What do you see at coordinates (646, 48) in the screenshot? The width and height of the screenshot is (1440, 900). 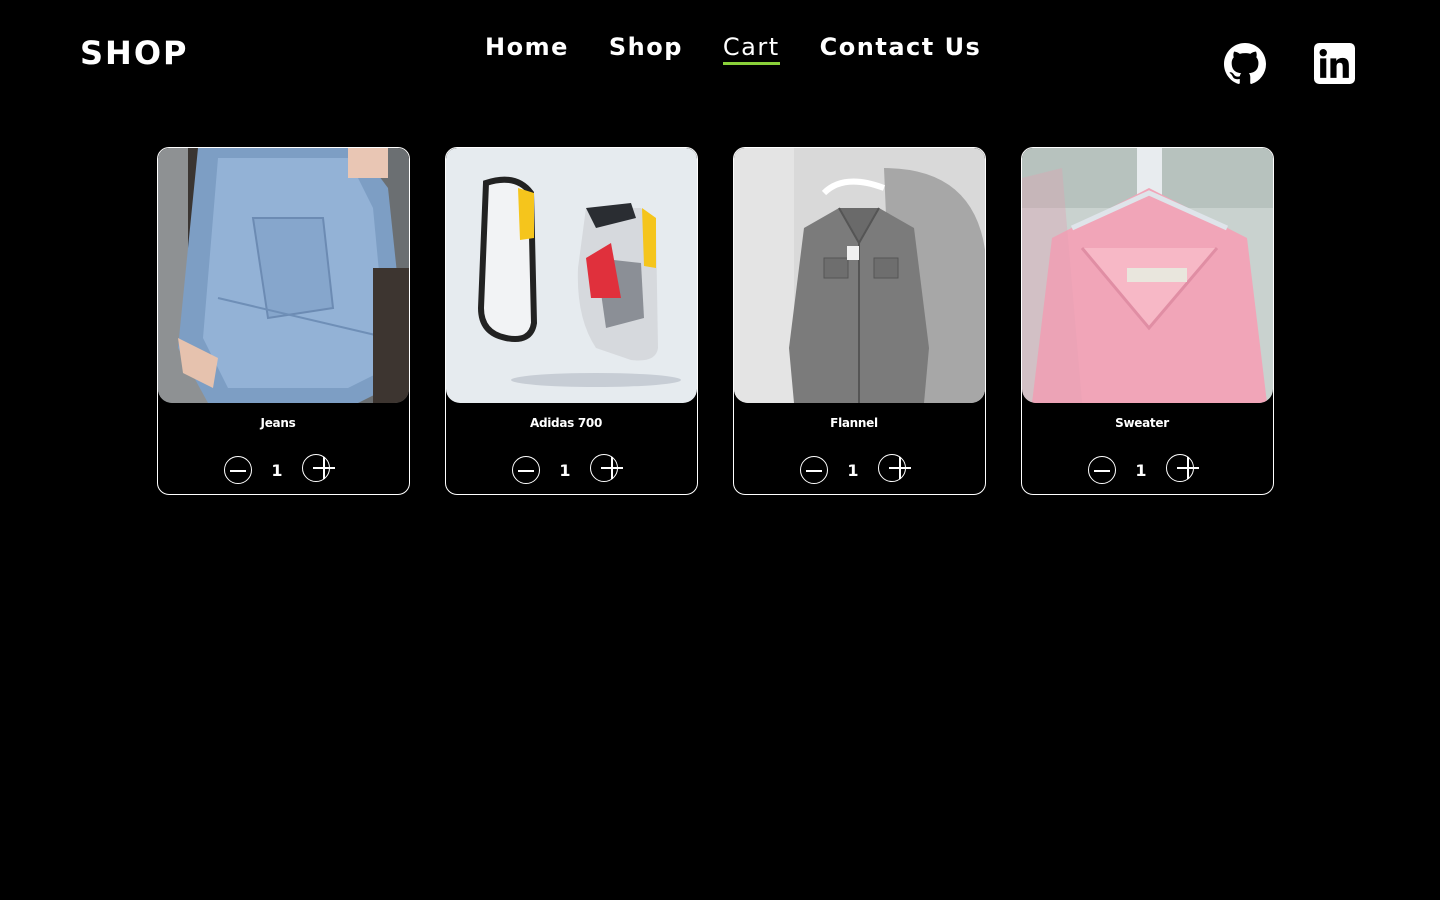 I see `nav-shop: Shop` at bounding box center [646, 48].